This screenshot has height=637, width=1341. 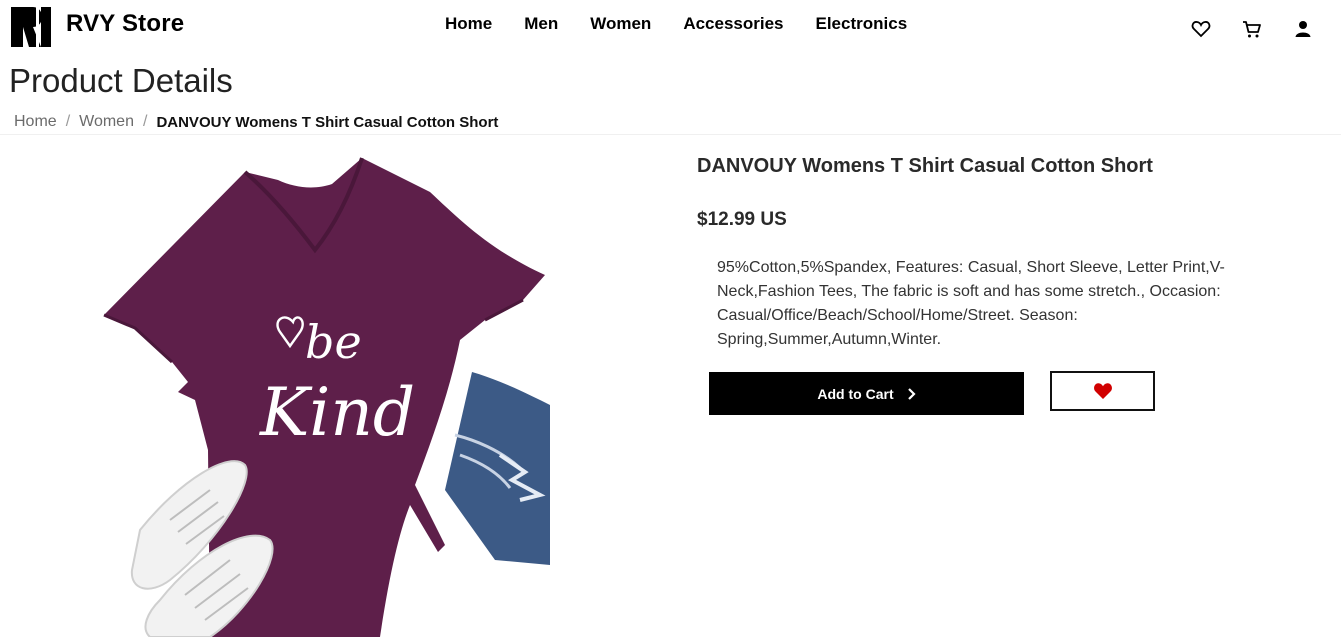 What do you see at coordinates (35, 122) in the screenshot?
I see `breadcrumb-home: Home` at bounding box center [35, 122].